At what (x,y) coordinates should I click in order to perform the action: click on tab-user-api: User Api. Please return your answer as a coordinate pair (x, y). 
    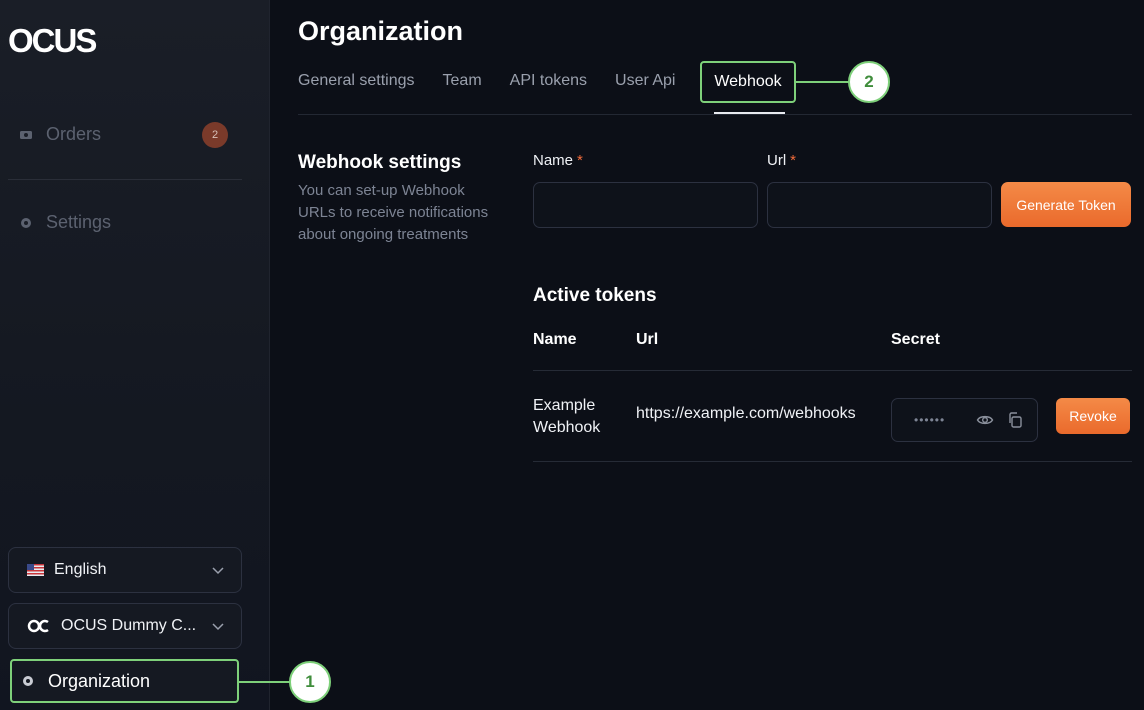
    Looking at the image, I should click on (645, 81).